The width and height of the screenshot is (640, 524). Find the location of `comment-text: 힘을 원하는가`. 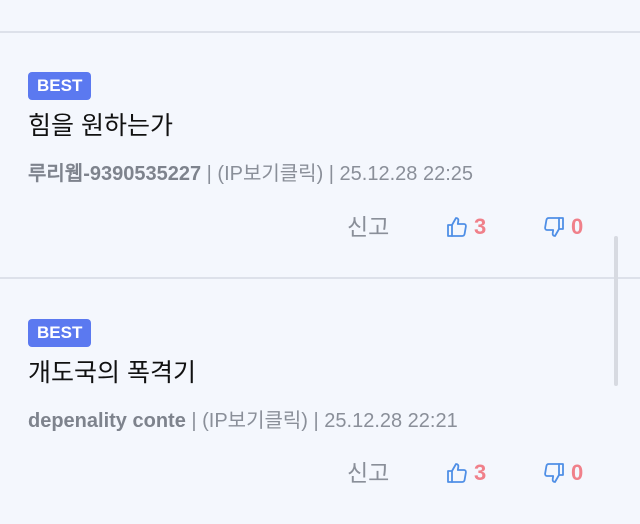

comment-text: 힘을 원하는가 is located at coordinates (100, 126).